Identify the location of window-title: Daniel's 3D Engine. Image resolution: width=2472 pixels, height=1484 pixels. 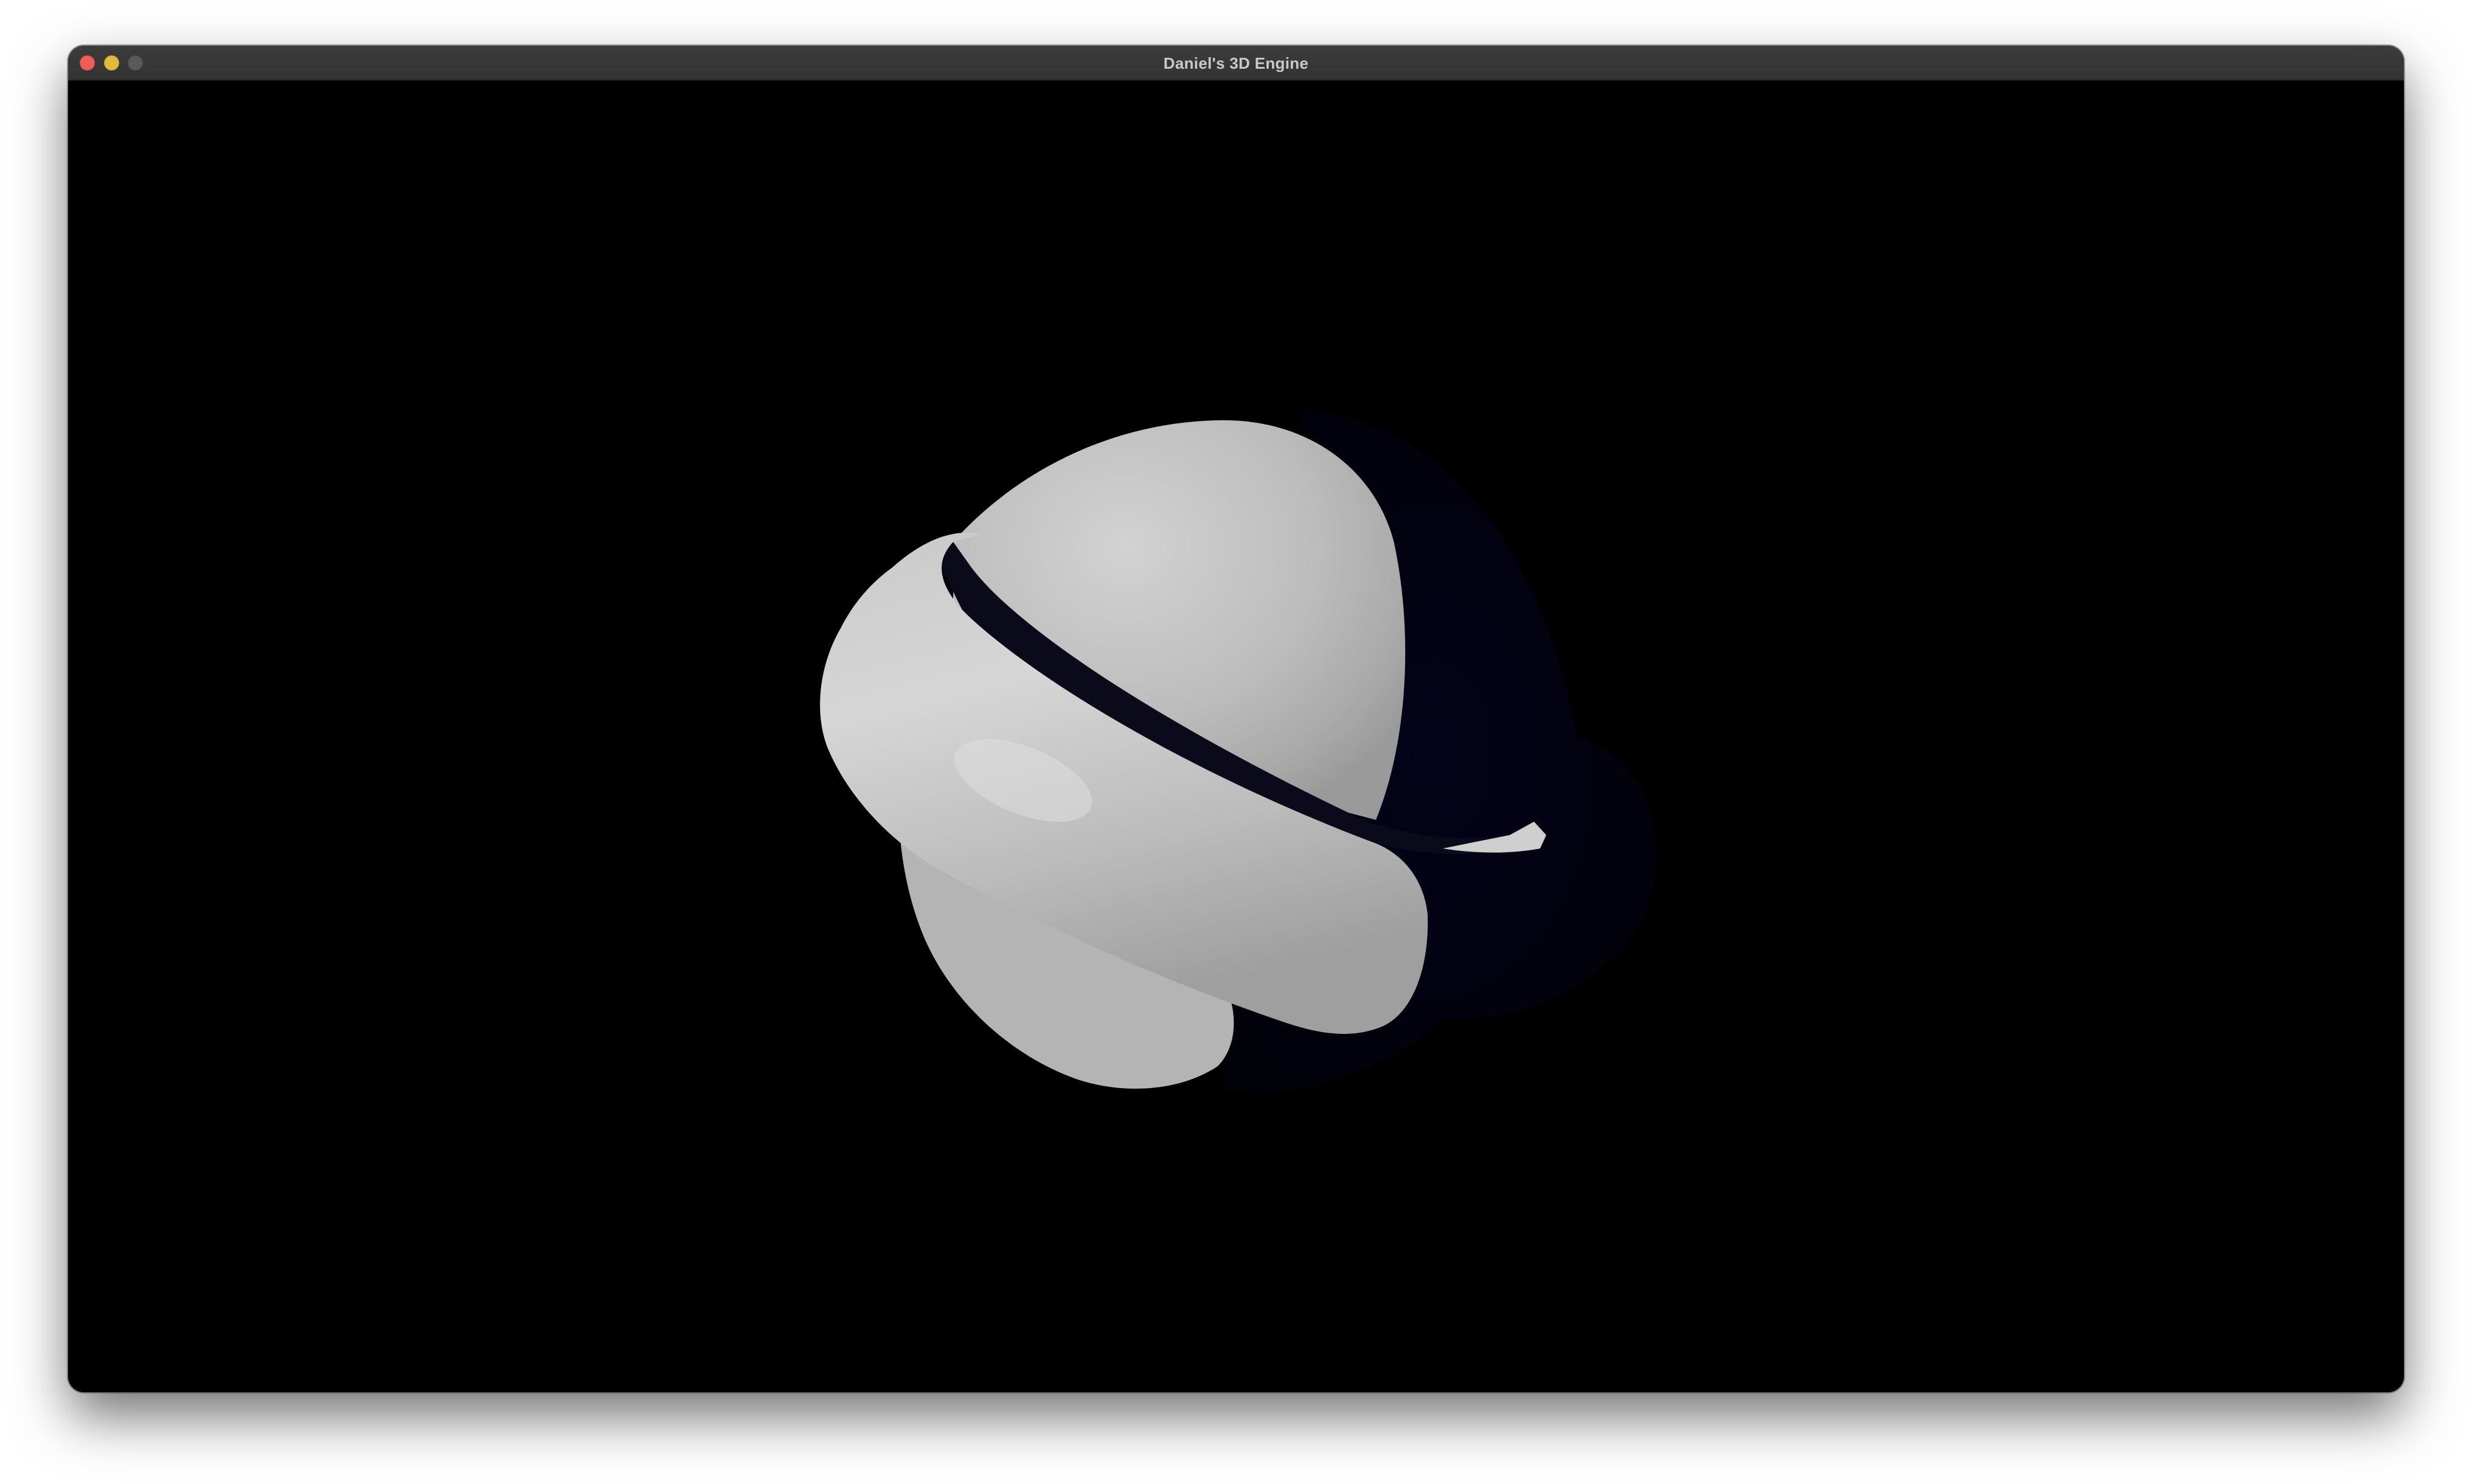
(1236, 63).